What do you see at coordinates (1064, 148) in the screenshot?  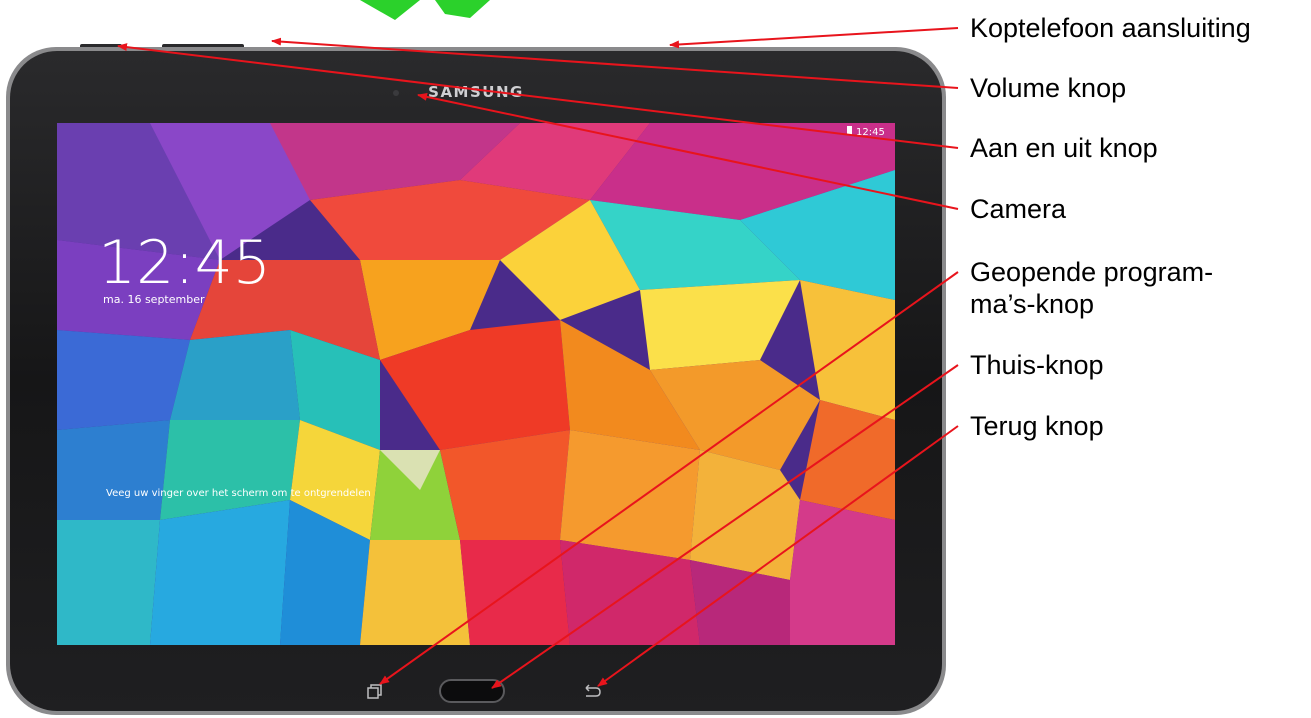 I see `label-aan-uit-knop: Aan en uit knop` at bounding box center [1064, 148].